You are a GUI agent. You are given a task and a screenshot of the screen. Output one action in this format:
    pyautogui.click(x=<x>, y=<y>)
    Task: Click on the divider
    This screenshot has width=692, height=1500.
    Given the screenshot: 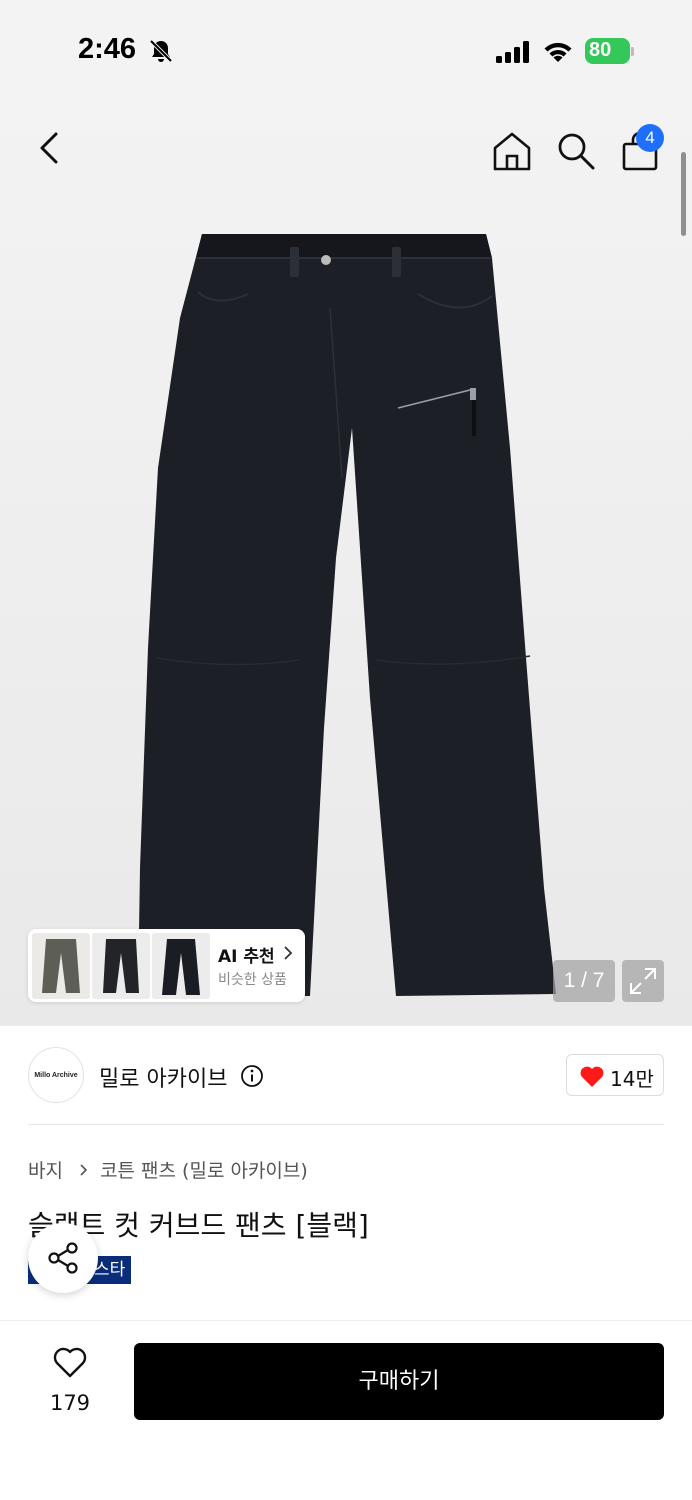 What is the action you would take?
    pyautogui.click(x=346, y=1124)
    